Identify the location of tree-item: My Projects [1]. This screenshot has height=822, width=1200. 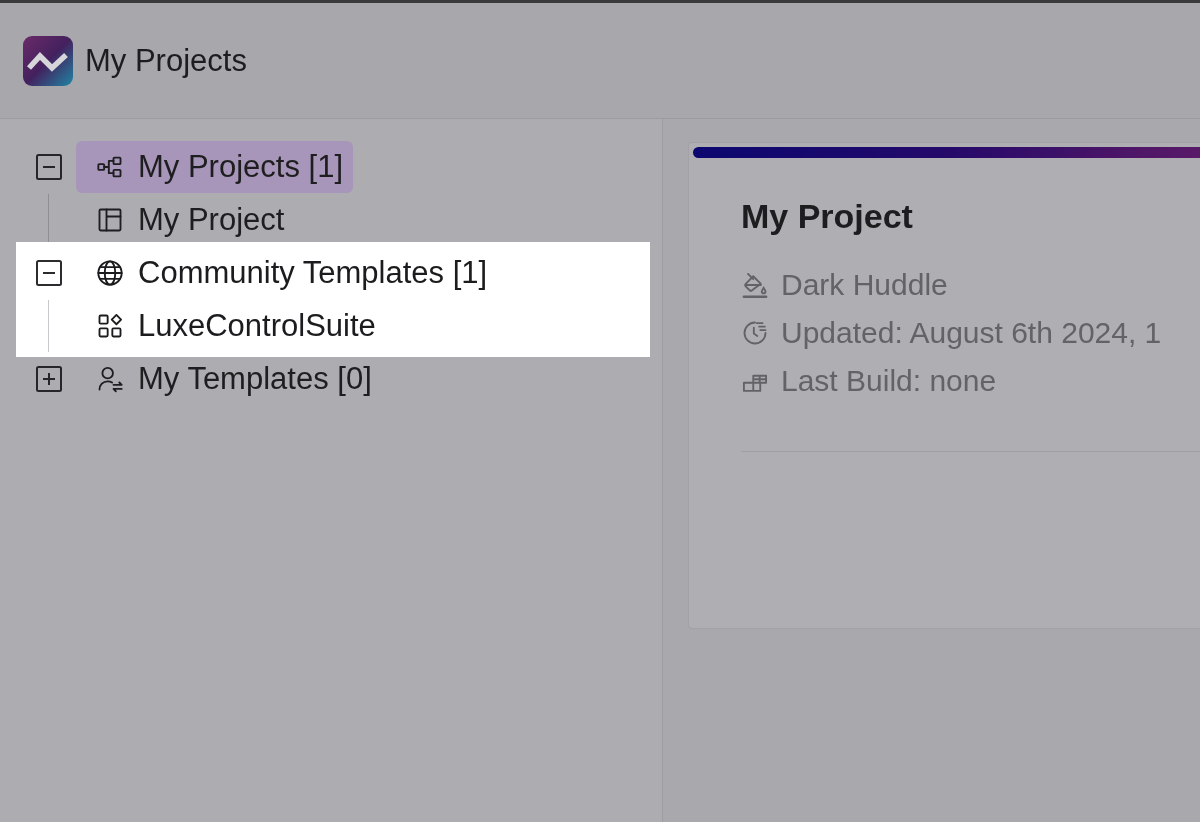
(214, 167).